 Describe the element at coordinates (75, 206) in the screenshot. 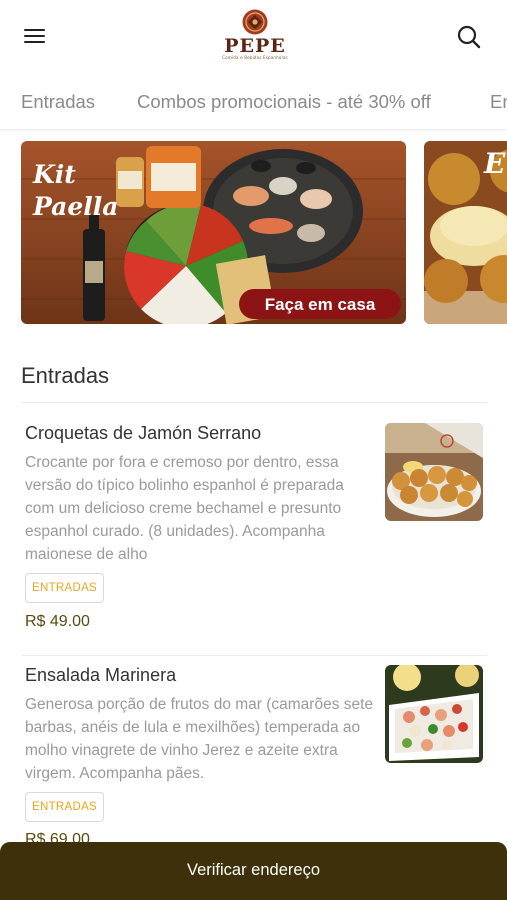

I see `banner-title-line2: Paella` at that location.